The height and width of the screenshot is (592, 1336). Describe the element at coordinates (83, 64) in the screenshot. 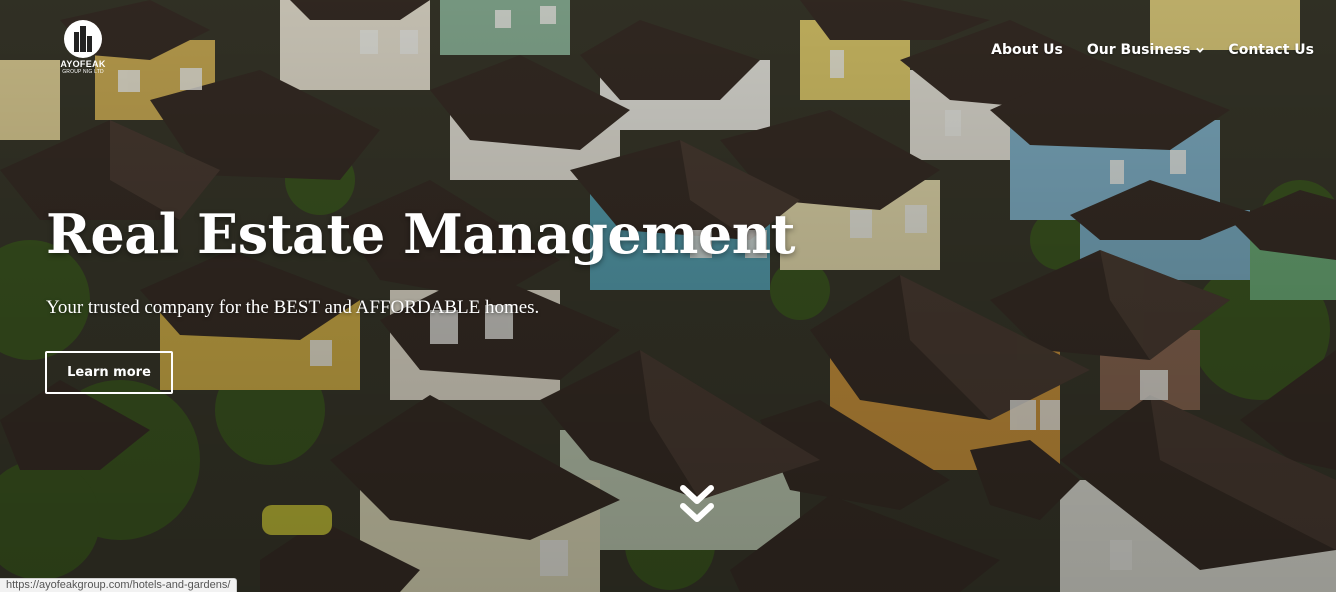

I see `logo-name: AYOFEAK` at that location.